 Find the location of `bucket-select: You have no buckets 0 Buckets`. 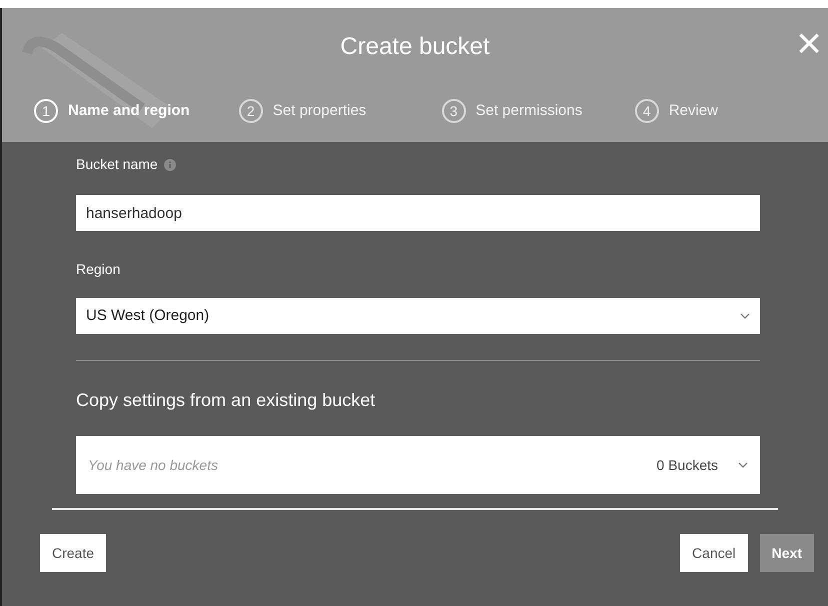

bucket-select: You have no buckets 0 Buckets is located at coordinates (418, 465).